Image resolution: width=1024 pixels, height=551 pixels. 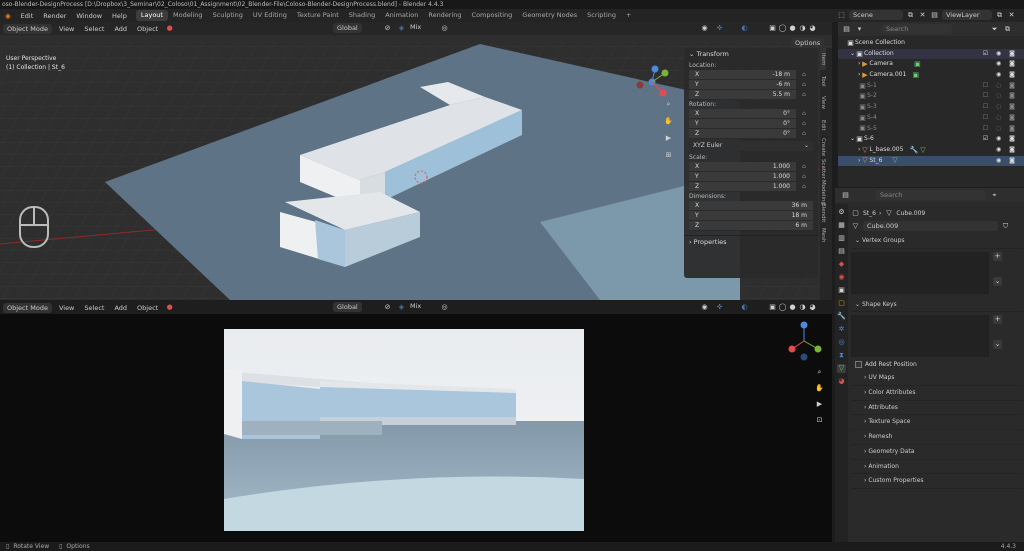 I want to click on transform-header: ⌄ Transform, so click(x=751, y=54).